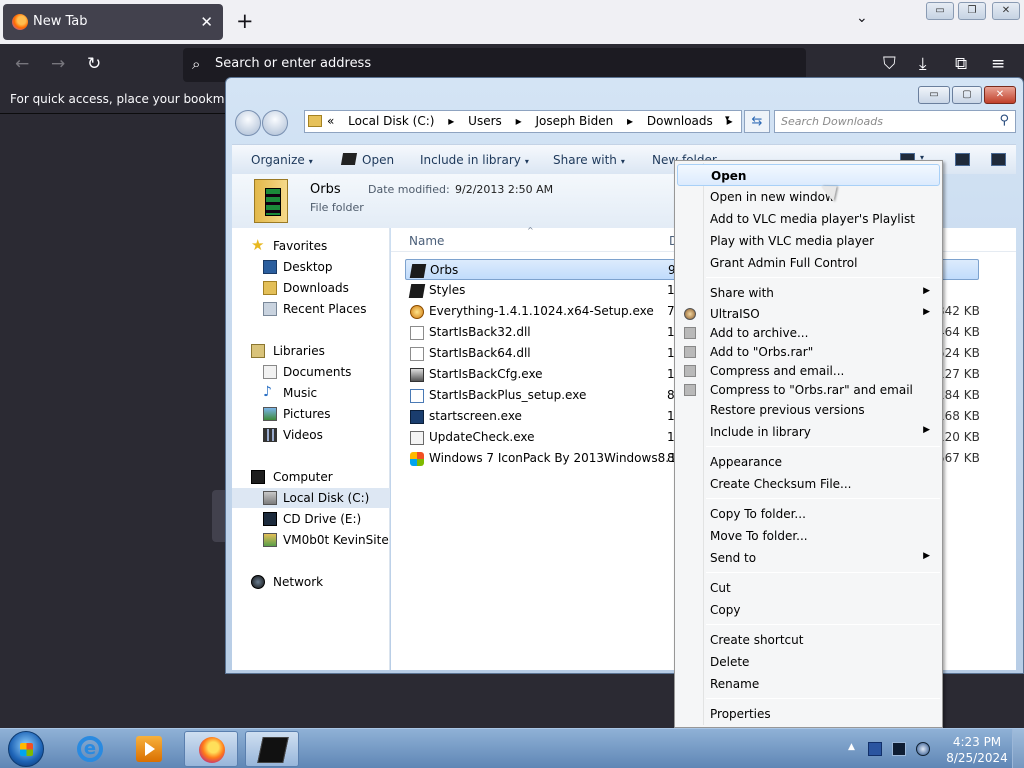 The width and height of the screenshot is (1024, 768). I want to click on search-box: ⚲, so click(895, 121).